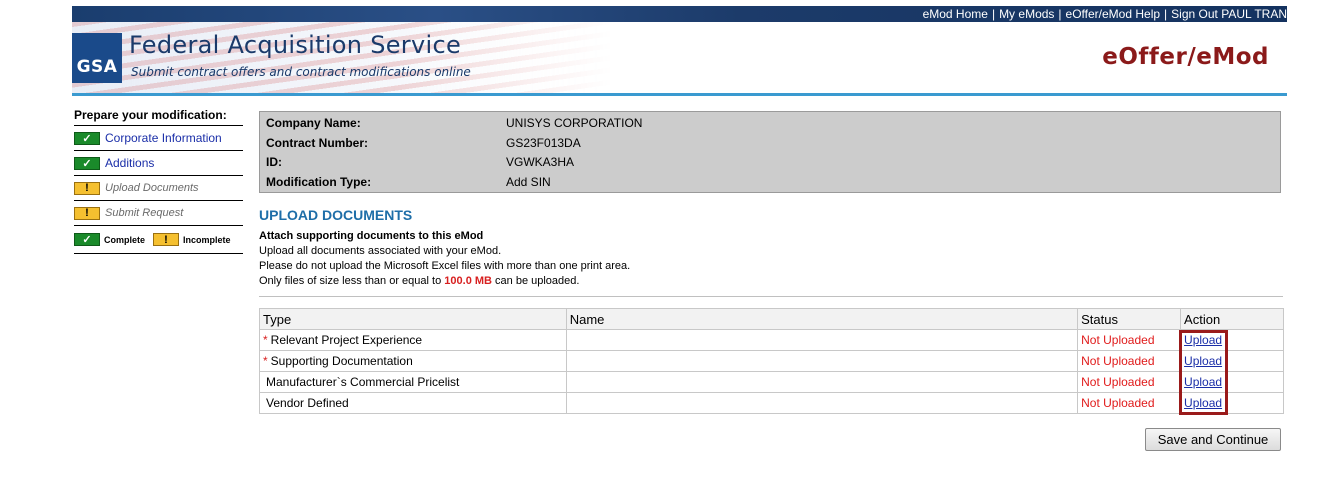 The width and height of the screenshot is (1319, 502). I want to click on document-type-cell: Vendor Defined, so click(413, 403).